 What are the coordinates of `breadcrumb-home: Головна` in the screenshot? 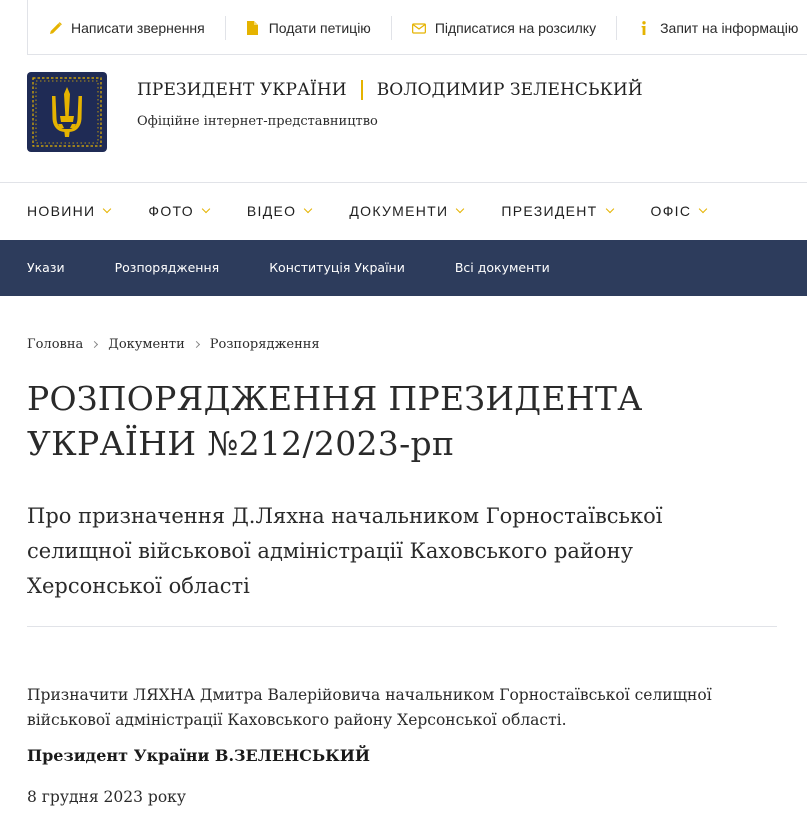 It's located at (55, 344).